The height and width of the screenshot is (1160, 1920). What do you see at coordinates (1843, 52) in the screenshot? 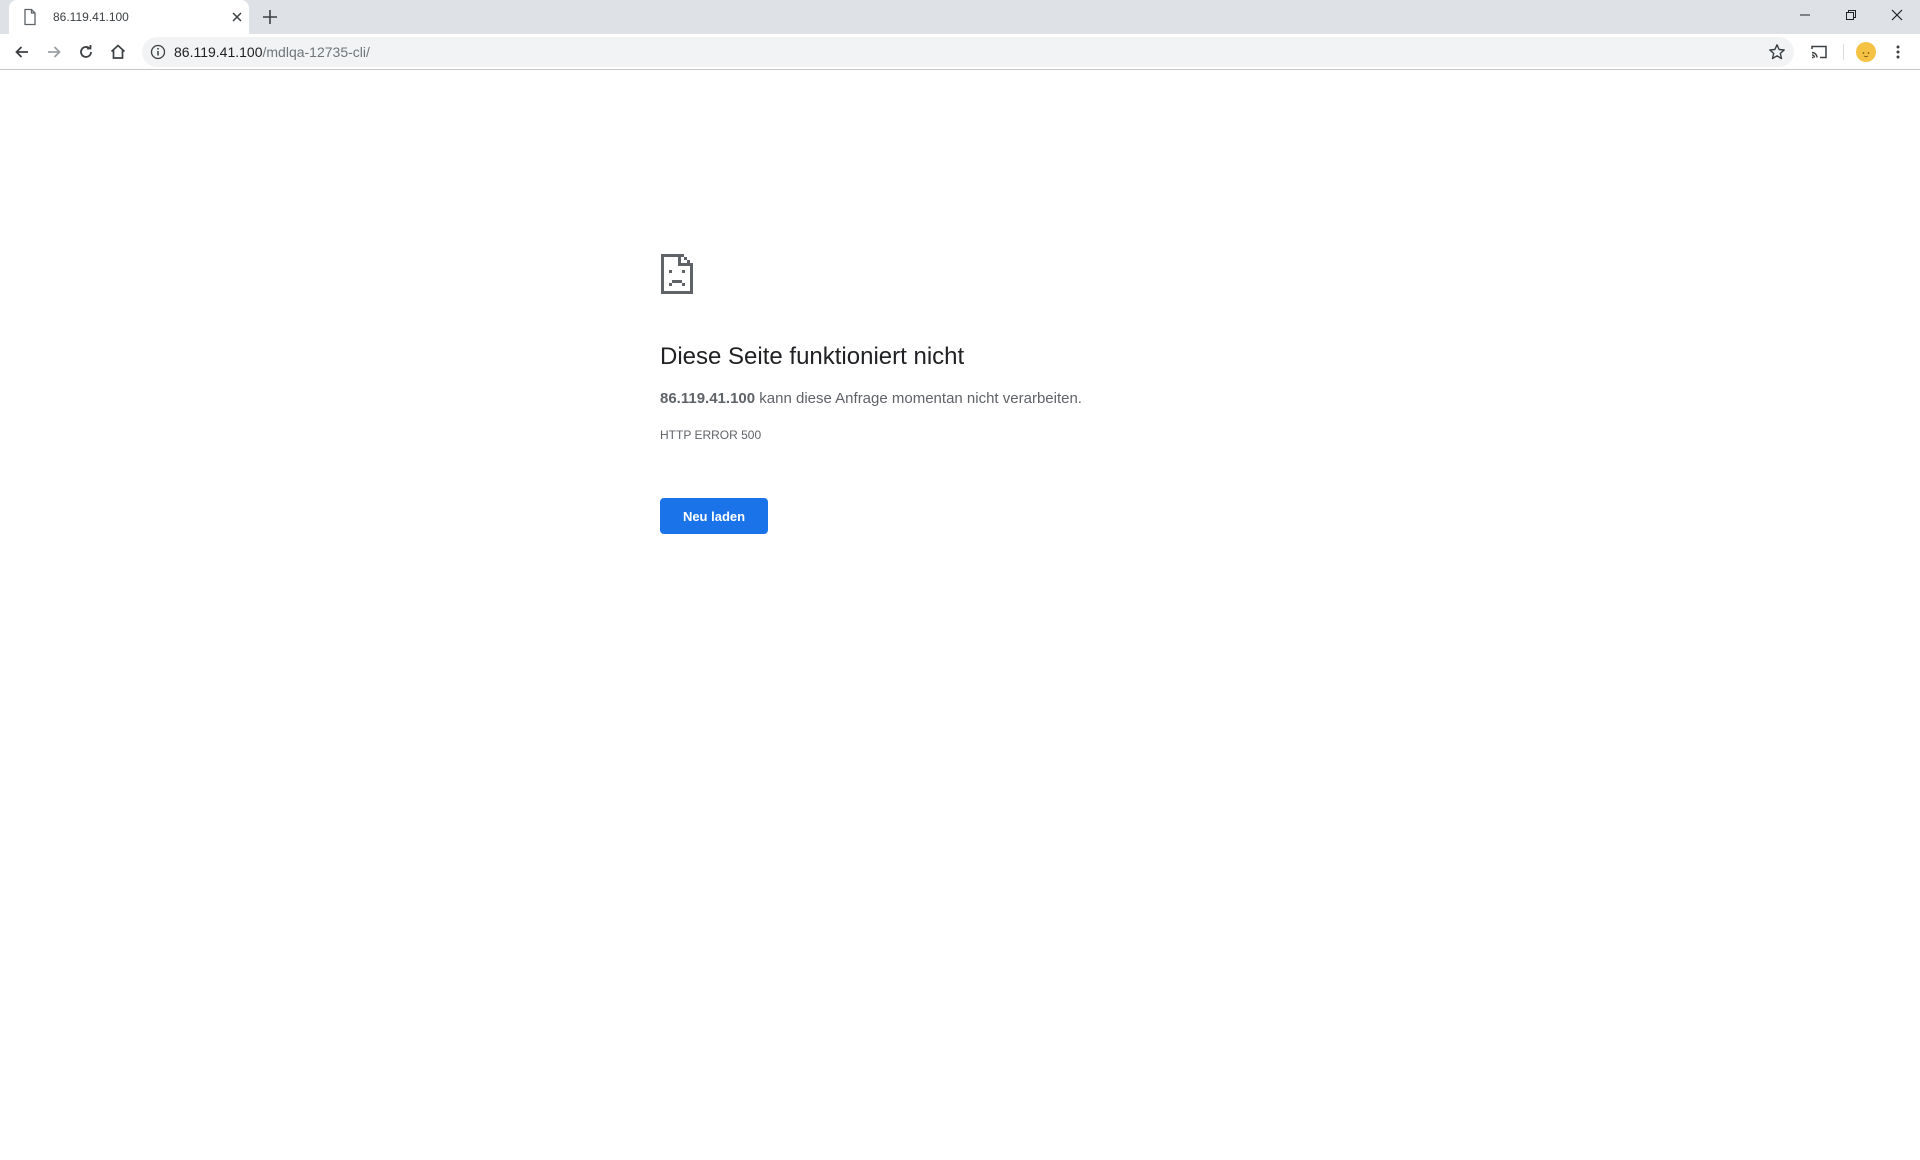
I see `toolbar-divider` at bounding box center [1843, 52].